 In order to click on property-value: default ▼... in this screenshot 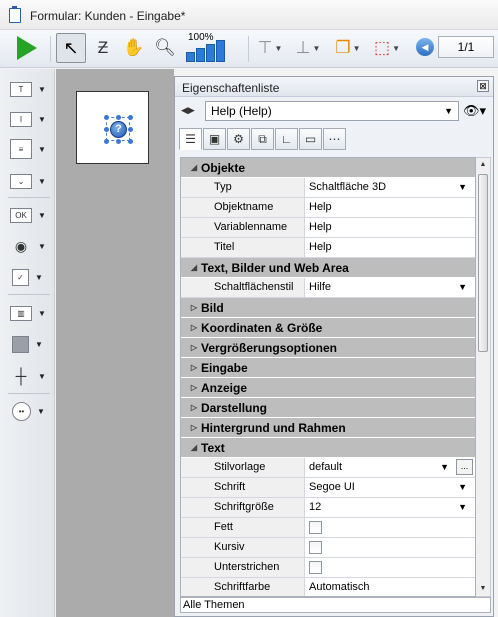, I will do `click(390, 467)`.